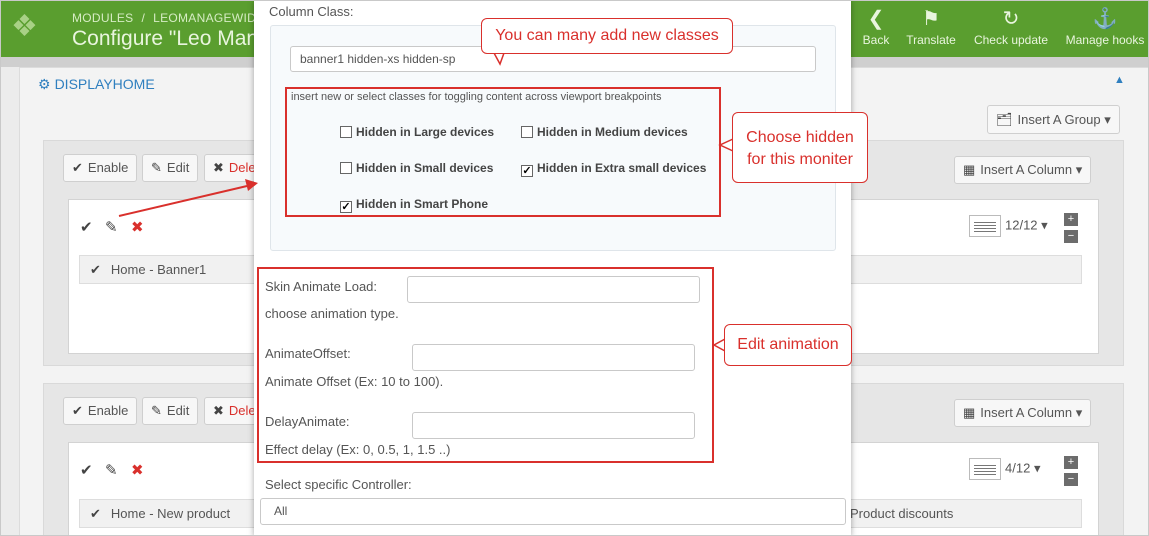 This screenshot has height=536, width=1149. What do you see at coordinates (788, 345) in the screenshot?
I see `edit-animation-callout: Edit animation` at bounding box center [788, 345].